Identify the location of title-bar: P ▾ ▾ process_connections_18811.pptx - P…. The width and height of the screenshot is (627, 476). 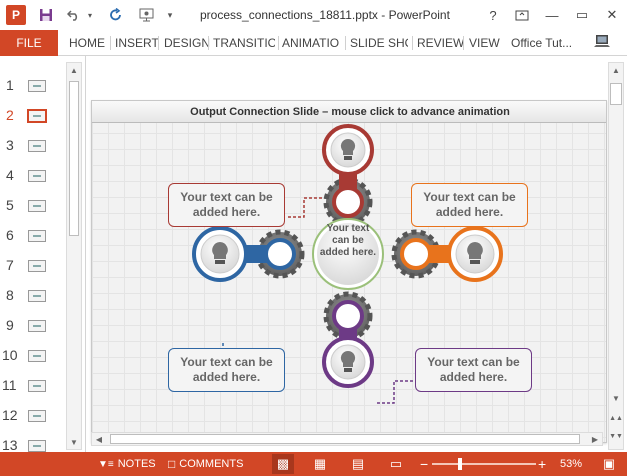
(313, 15).